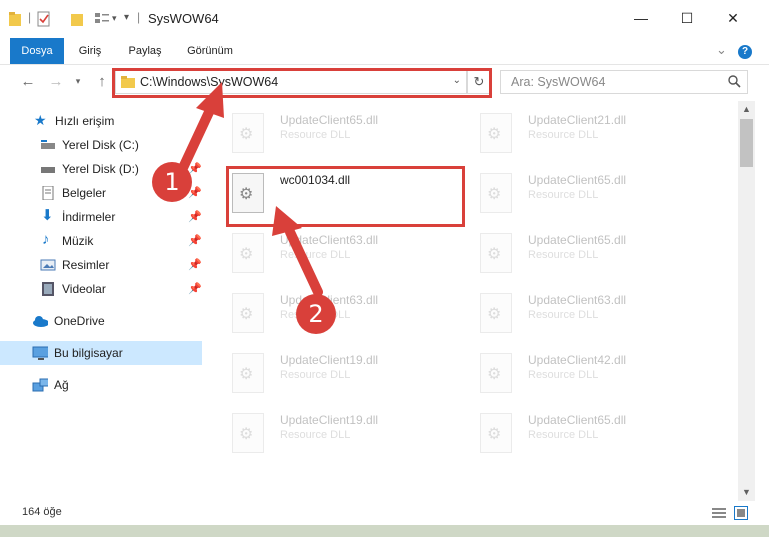 This screenshot has width=769, height=537. Describe the element at coordinates (316, 314) in the screenshot. I see `step-2-badge: 2` at that location.